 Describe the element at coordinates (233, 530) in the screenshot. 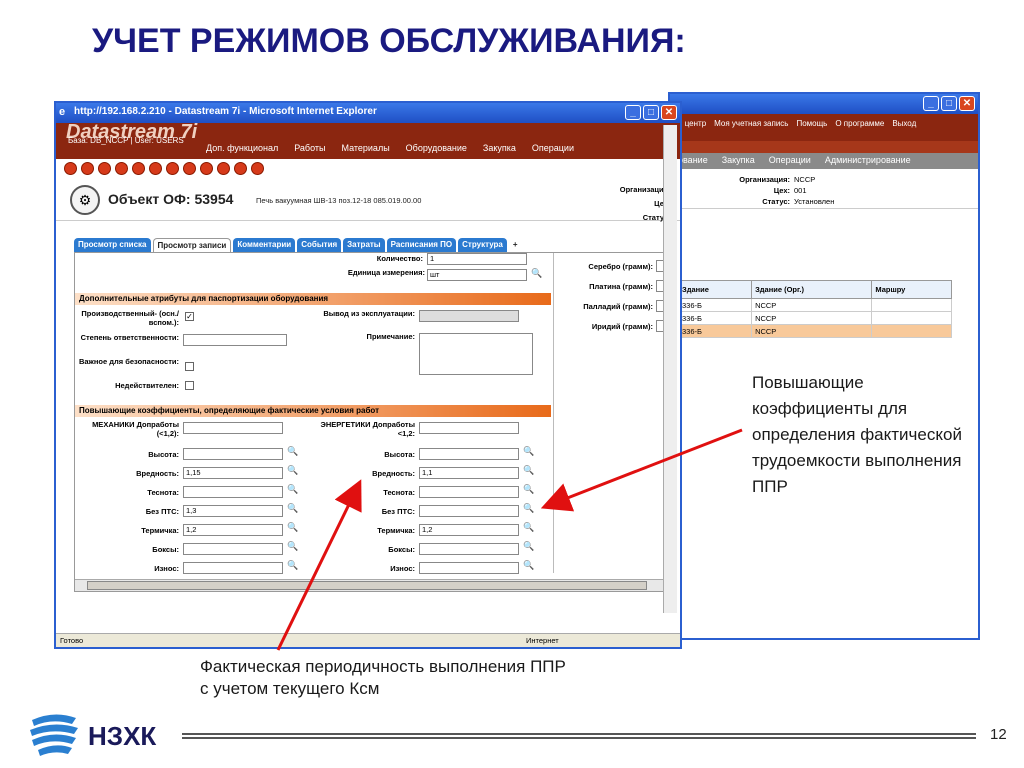

I see `thermal-mech-field: 1,2` at that location.